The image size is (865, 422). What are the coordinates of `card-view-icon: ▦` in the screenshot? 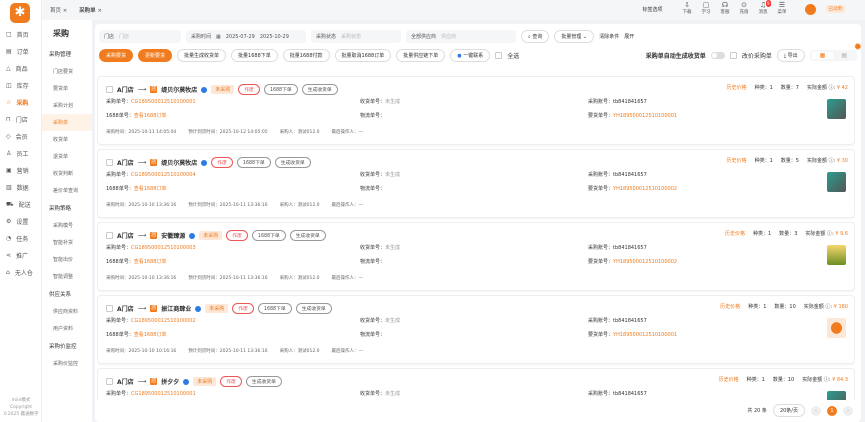 It's located at (822, 55).